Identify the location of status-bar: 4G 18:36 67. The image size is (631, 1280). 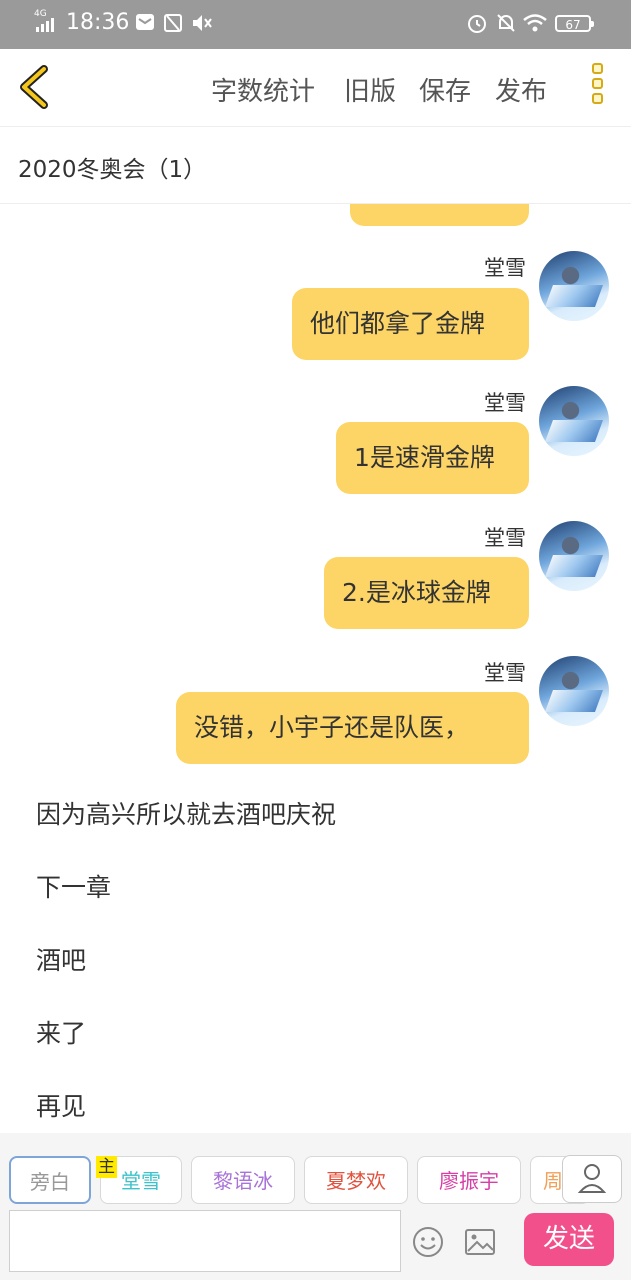
(315, 24).